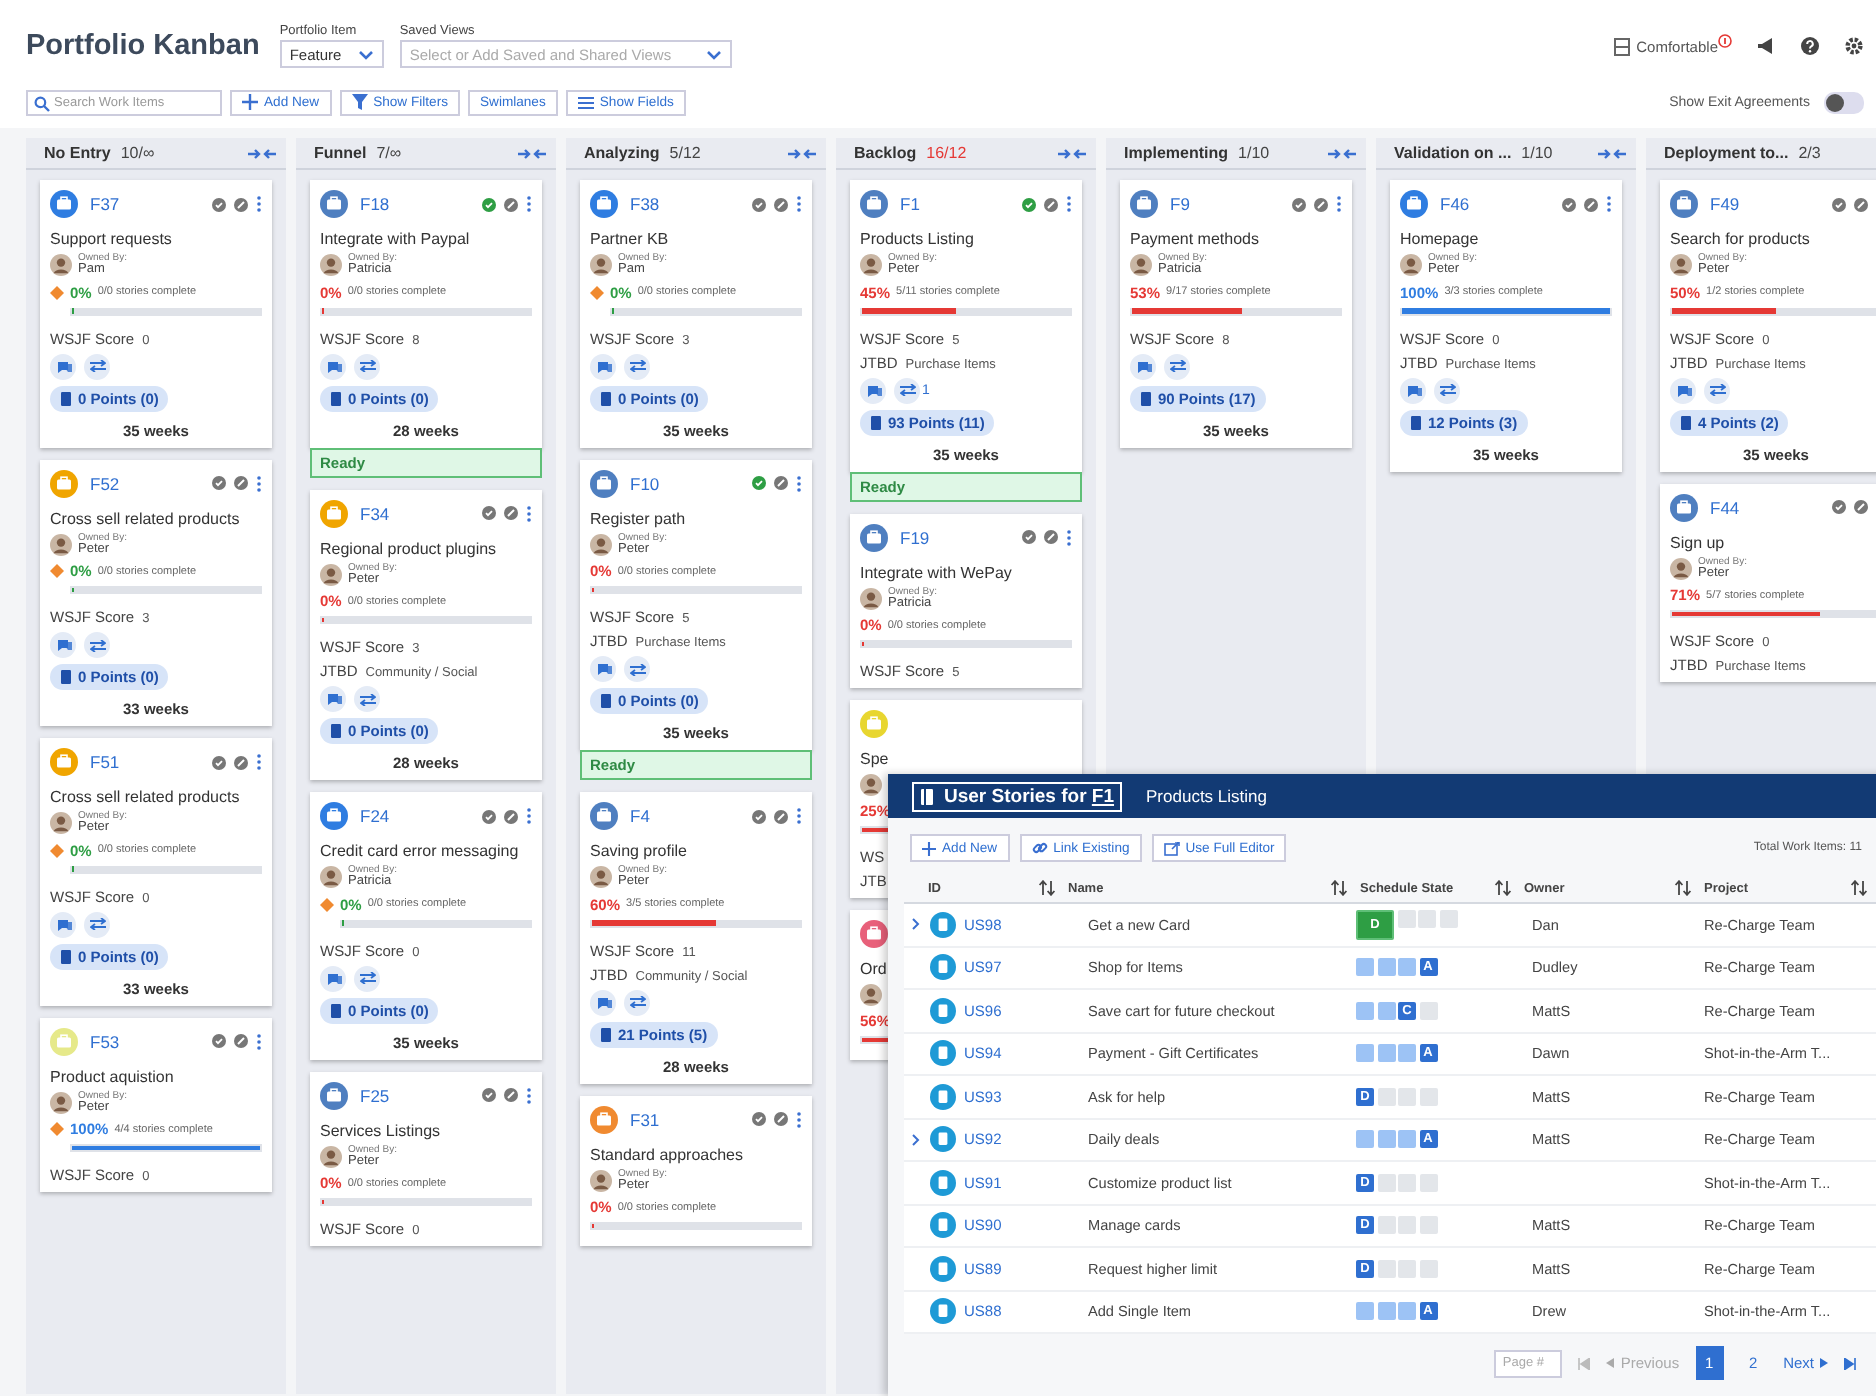 The image size is (1876, 1396). Describe the element at coordinates (395, 239) in the screenshot. I see `card-title: Integrate with Paypal` at that location.